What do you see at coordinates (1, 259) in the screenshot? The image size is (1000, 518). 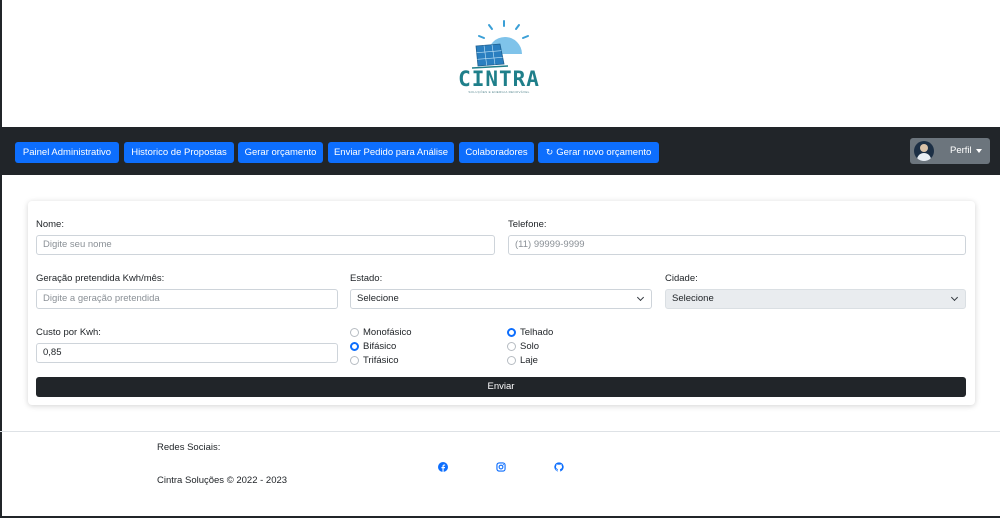 I see `window-left-border` at bounding box center [1, 259].